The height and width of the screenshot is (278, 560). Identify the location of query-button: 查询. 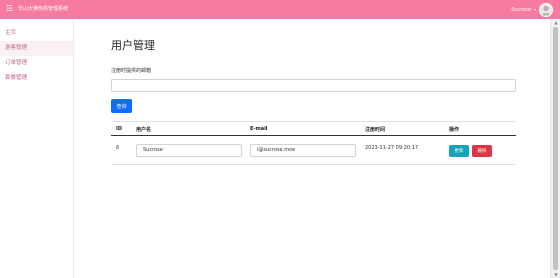
(121, 106).